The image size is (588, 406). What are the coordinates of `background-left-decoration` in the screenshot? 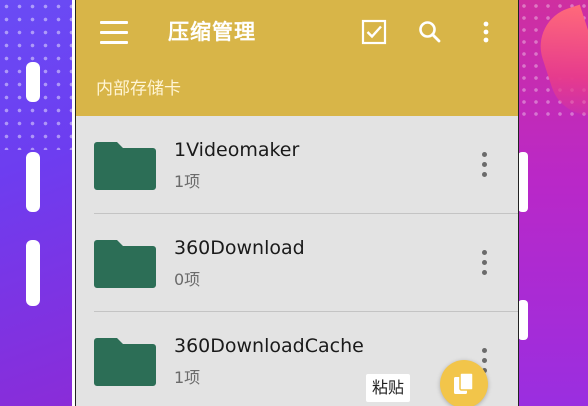 It's located at (36, 203).